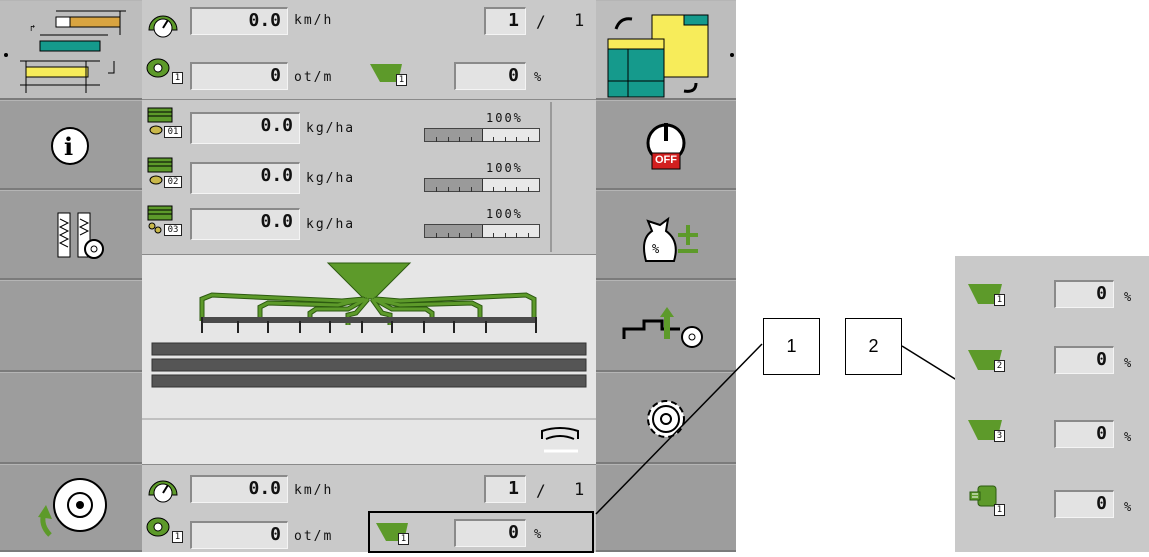 The image size is (1149, 557). Describe the element at coordinates (873, 346) in the screenshot. I see `callout-2: 2` at that location.